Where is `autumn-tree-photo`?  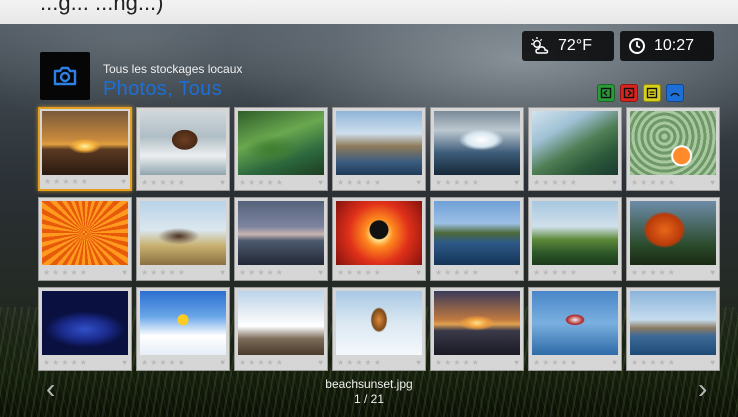 autumn-tree-photo is located at coordinates (673, 233).